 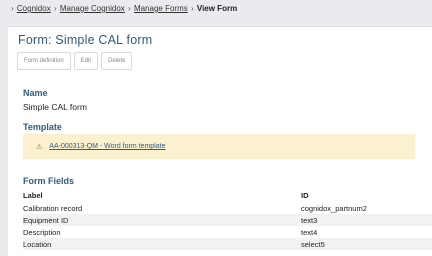 What do you see at coordinates (217, 8) in the screenshot?
I see `breadcrumb-current: View Form` at bounding box center [217, 8].